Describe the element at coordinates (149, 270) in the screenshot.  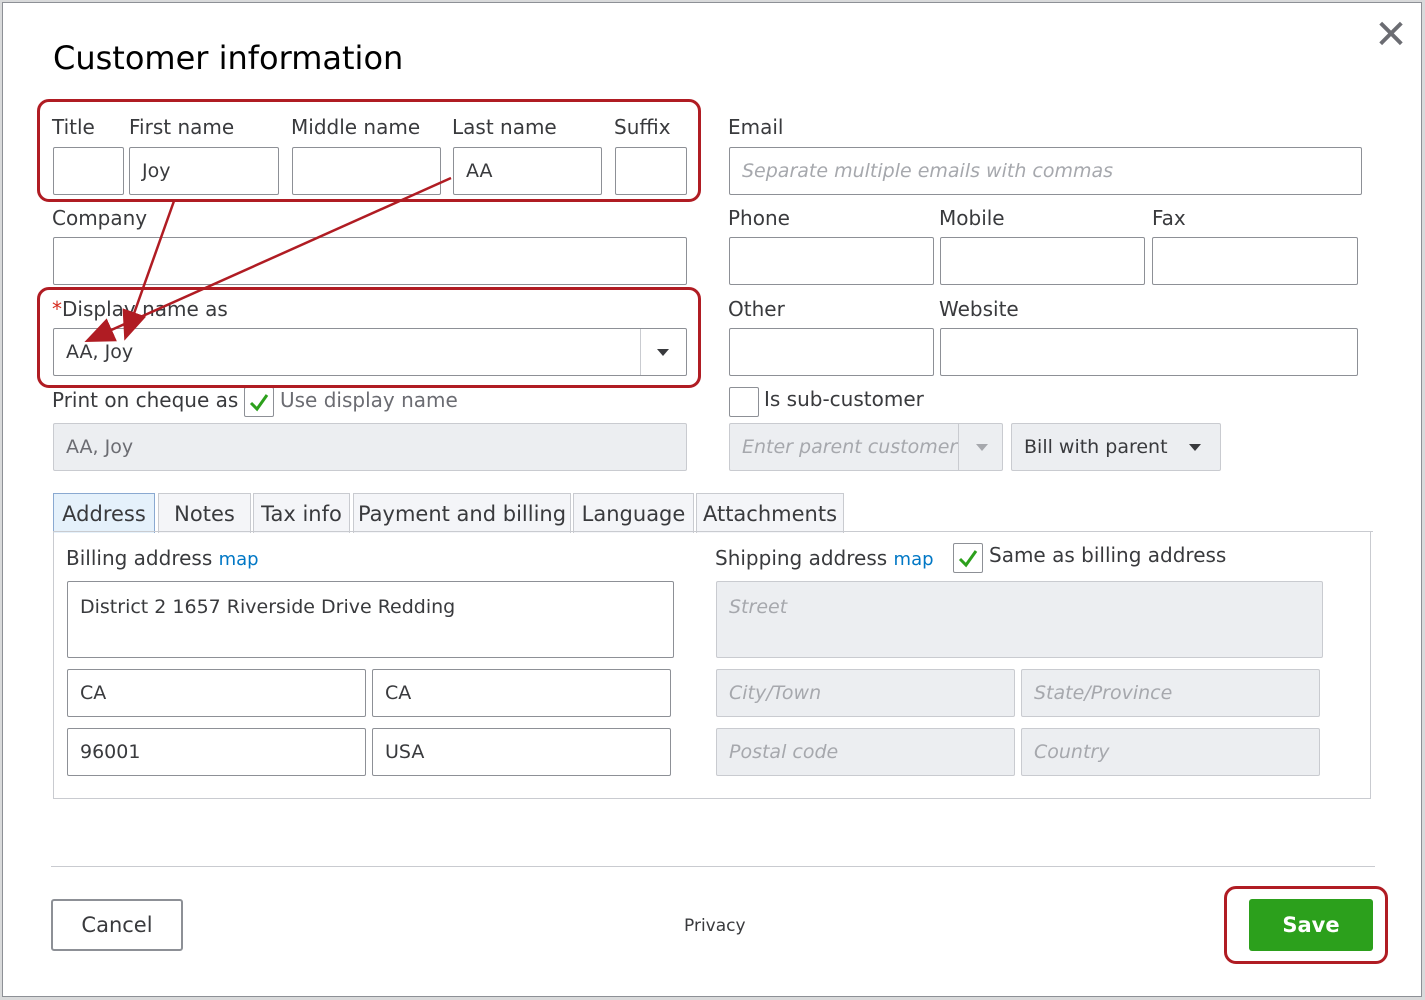
I see `arrow-first-name` at that location.